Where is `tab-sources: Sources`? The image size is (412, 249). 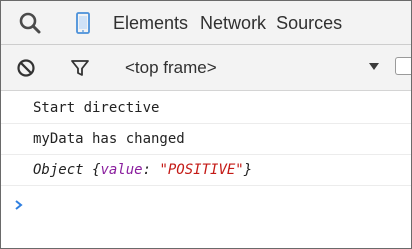
tab-sources: Sources is located at coordinates (309, 23).